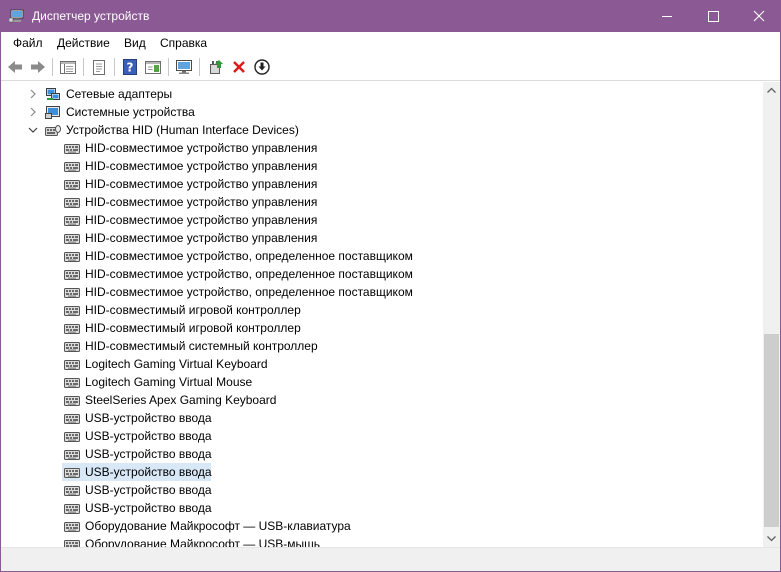  I want to click on tree-category-label: Устройства HID (Human Interface Devices), so click(182, 130).